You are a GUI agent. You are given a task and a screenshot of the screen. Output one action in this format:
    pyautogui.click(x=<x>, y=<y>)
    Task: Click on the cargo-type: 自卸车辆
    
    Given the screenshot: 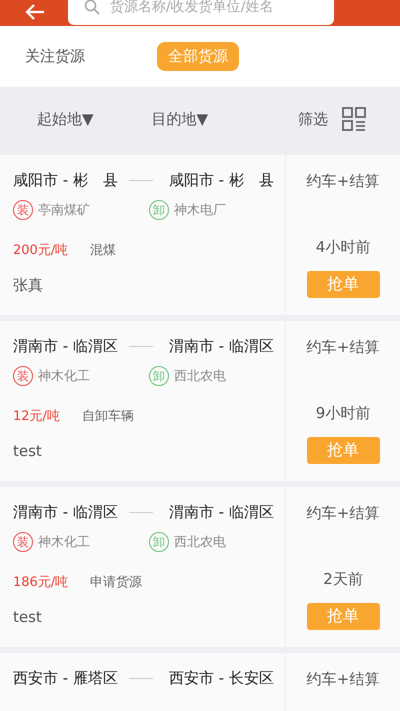 What is the action you would take?
    pyautogui.click(x=108, y=416)
    